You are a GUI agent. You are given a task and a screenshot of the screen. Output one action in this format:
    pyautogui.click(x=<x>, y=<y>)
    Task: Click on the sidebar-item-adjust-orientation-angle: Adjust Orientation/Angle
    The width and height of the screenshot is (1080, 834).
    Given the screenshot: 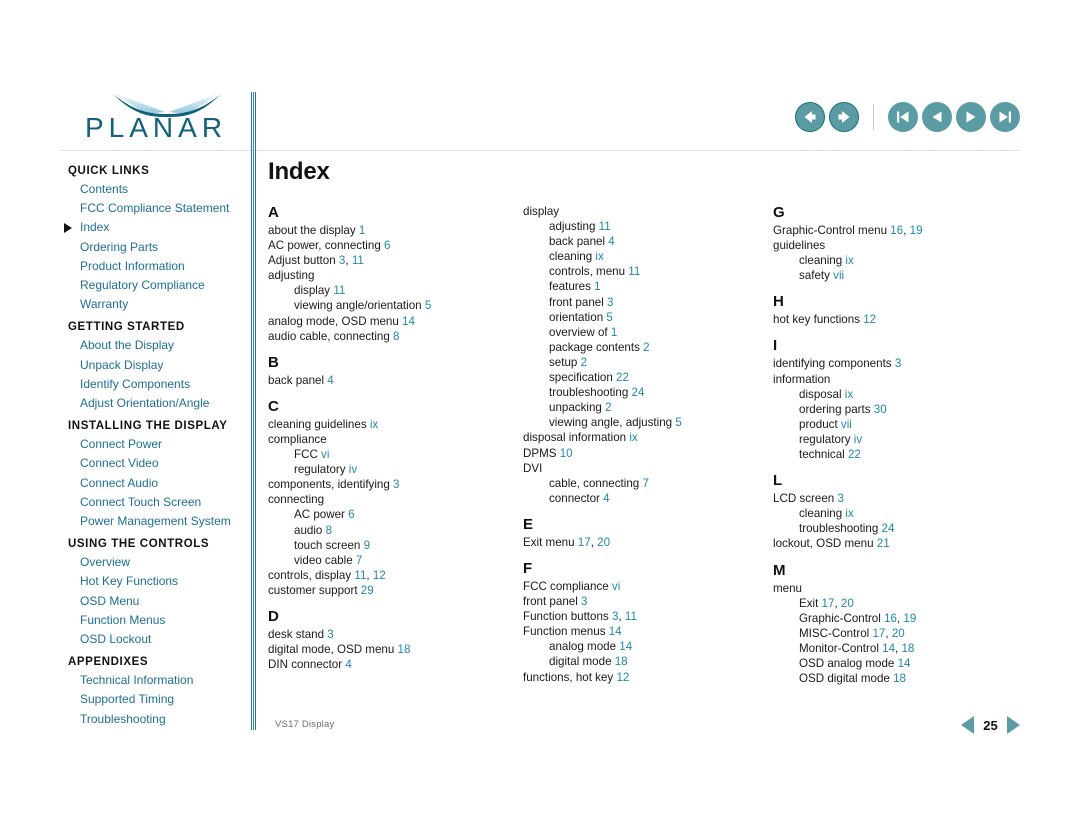 What is the action you would take?
    pyautogui.click(x=158, y=403)
    